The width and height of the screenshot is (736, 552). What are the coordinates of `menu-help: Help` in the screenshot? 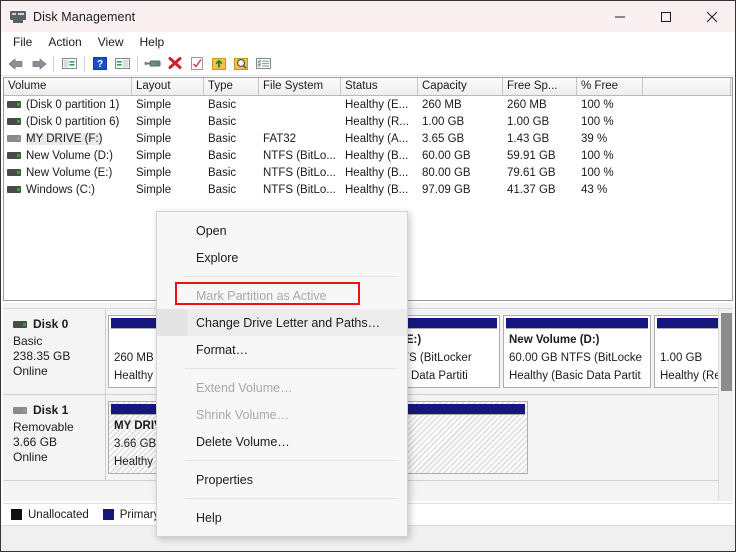 It's located at (154, 42).